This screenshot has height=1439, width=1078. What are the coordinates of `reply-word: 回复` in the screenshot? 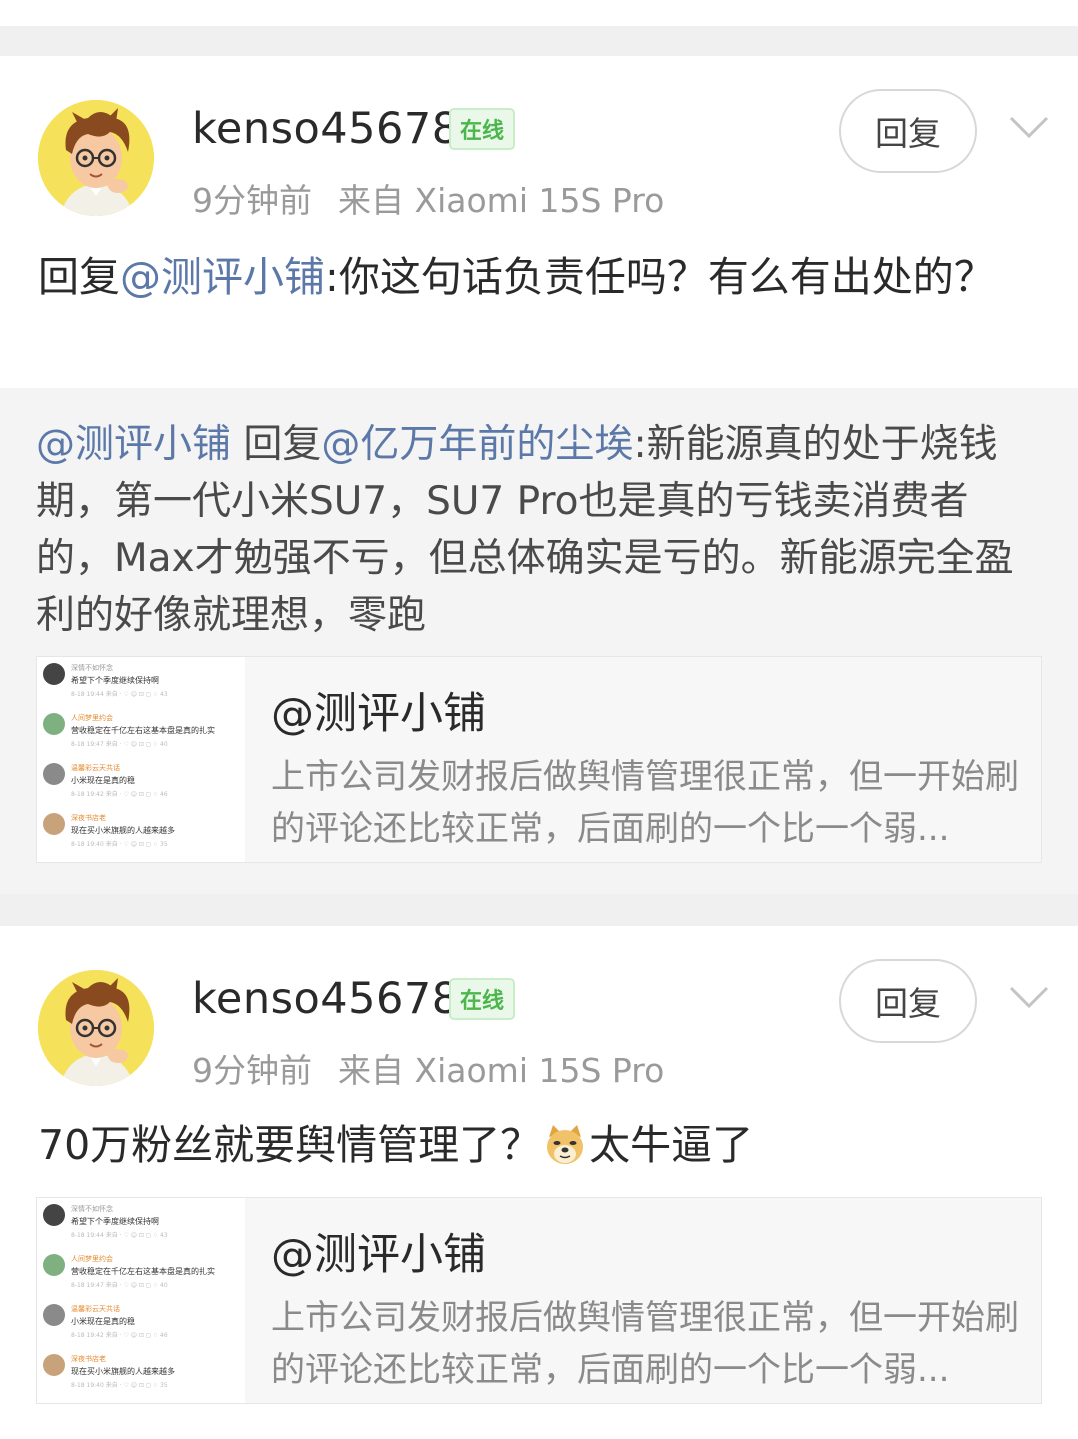 It's located at (276, 444).